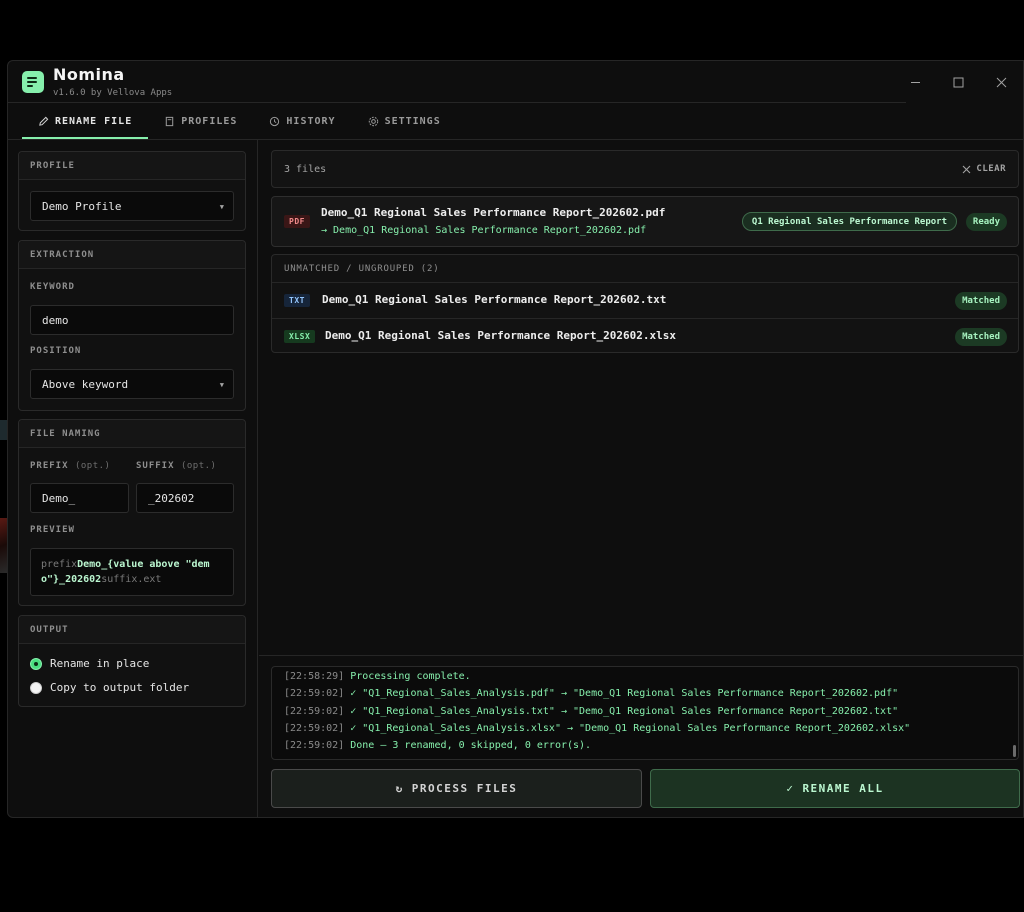  I want to click on process-files-button: ↻ PROCESS FILES, so click(456, 788).